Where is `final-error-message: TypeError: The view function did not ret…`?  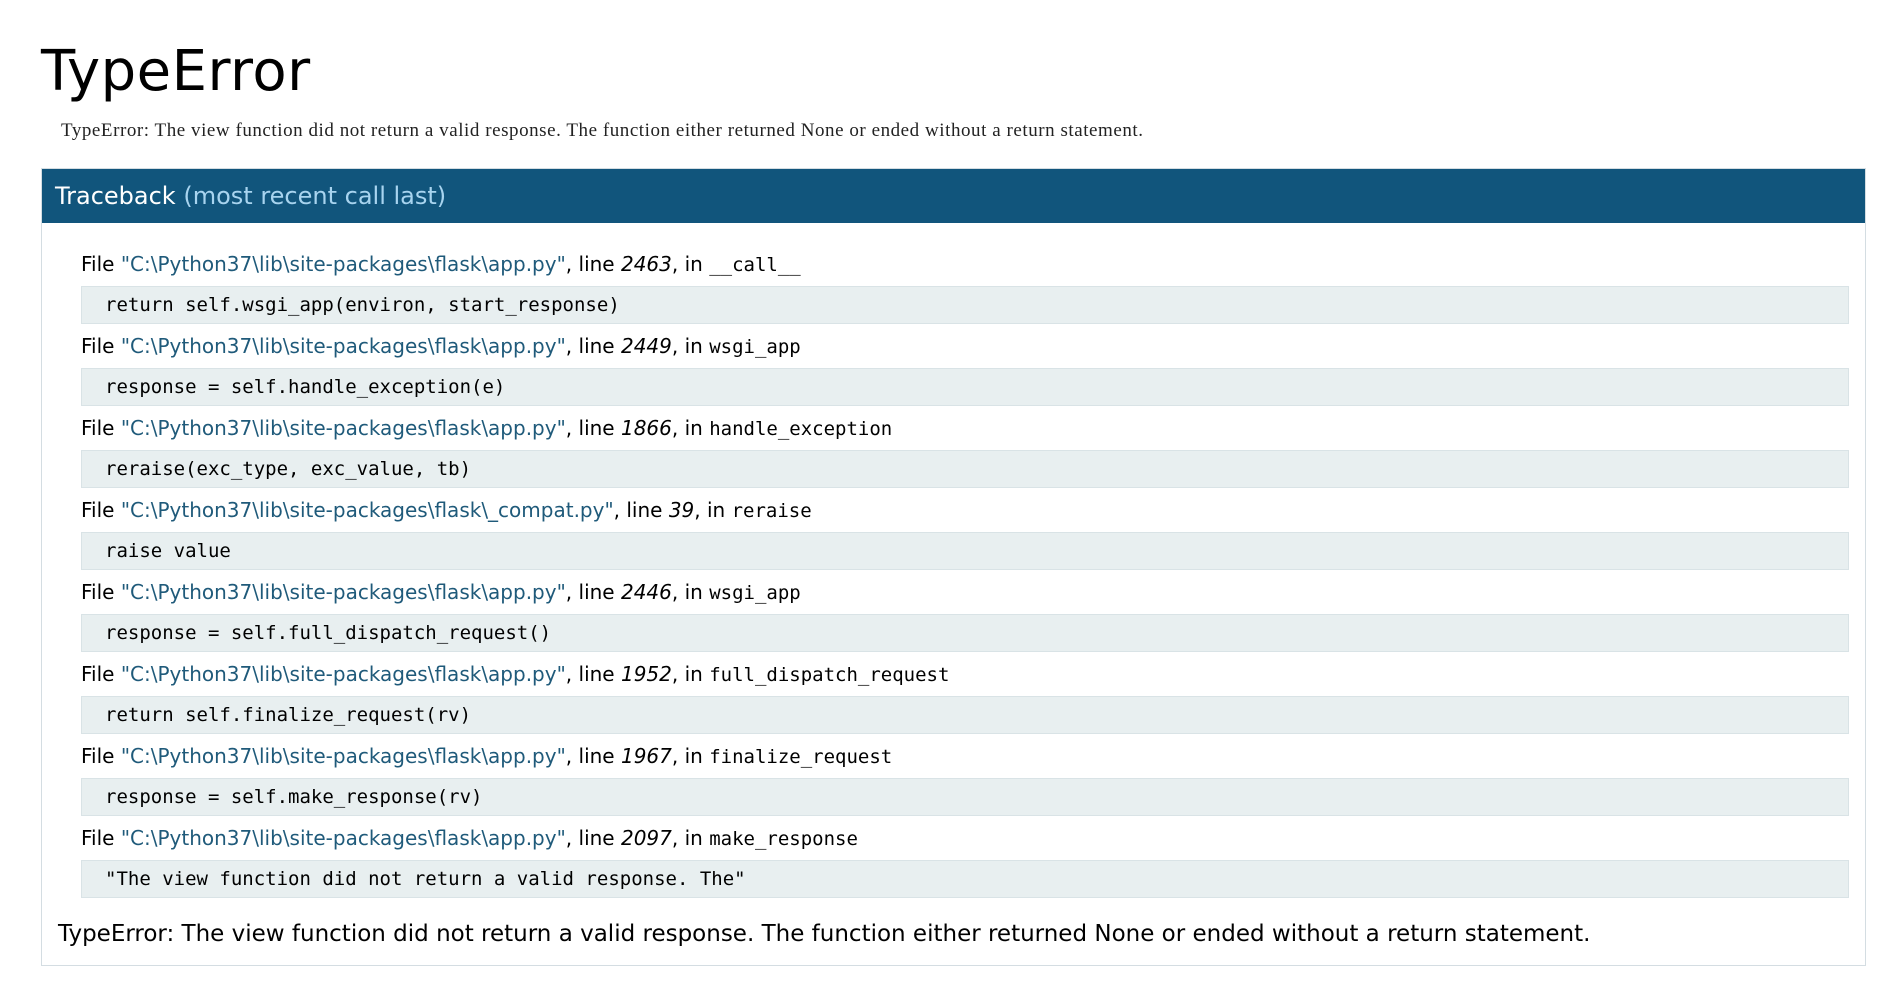
final-error-message: TypeError: The view function did not ret… is located at coordinates (824, 934).